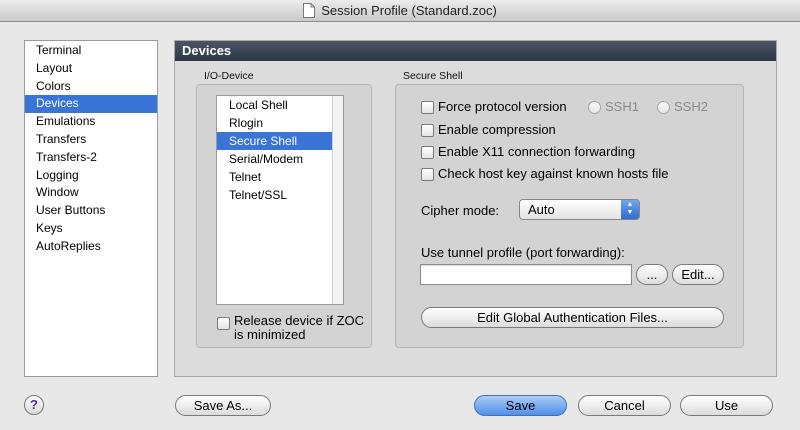 The height and width of the screenshot is (430, 800). I want to click on sidebar-item-devices: Devices, so click(91, 104).